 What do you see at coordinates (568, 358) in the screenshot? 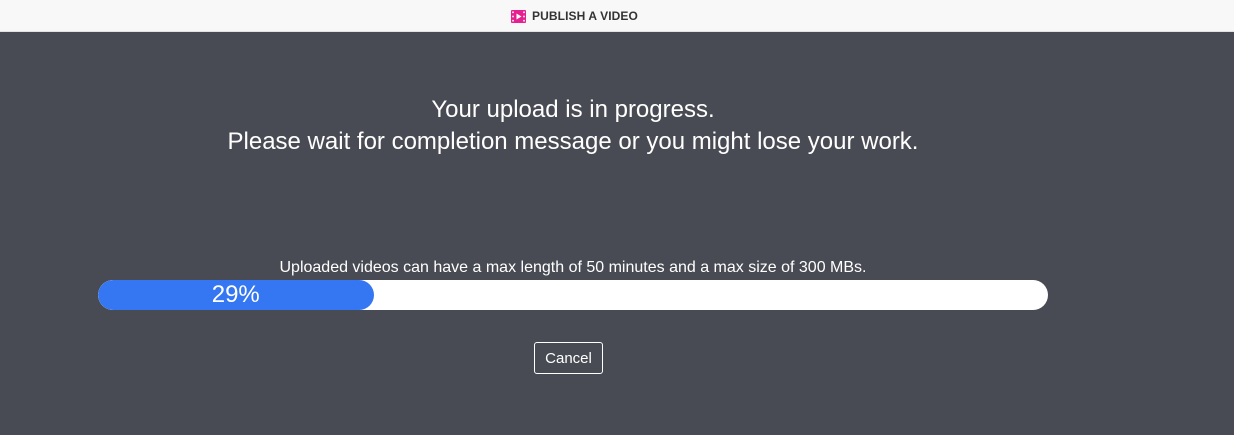
I see `cancel-button: Cancel` at bounding box center [568, 358].